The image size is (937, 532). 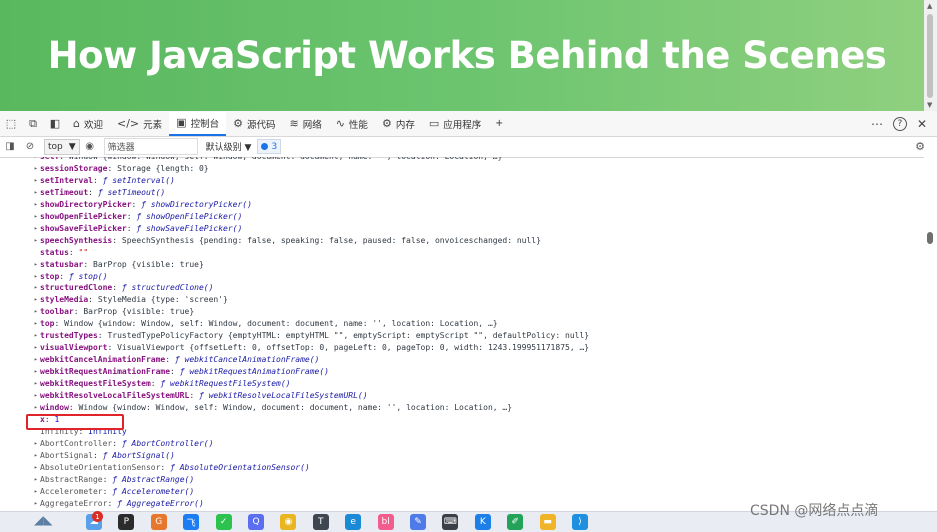 What do you see at coordinates (139, 124) in the screenshot?
I see `tab-1: </> 元素` at bounding box center [139, 124].